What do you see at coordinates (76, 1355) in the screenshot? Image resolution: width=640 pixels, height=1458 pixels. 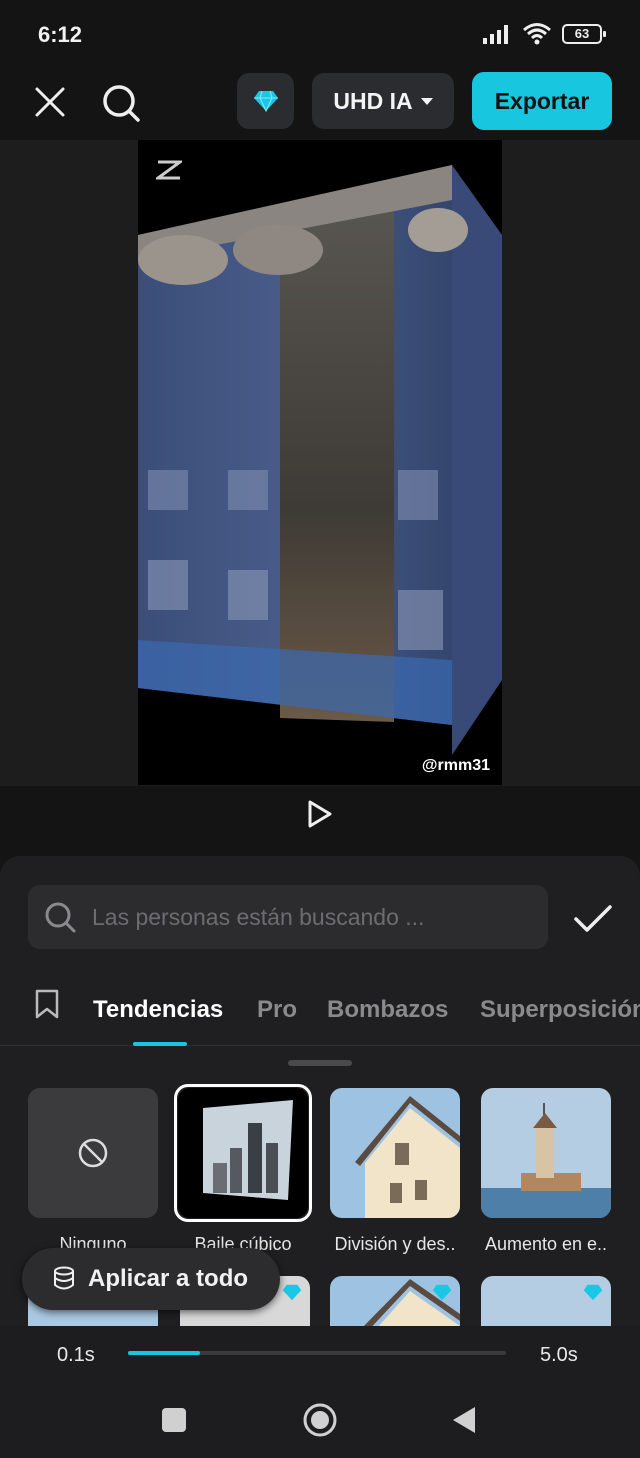 I see `duration-min-label: 0.1s` at bounding box center [76, 1355].